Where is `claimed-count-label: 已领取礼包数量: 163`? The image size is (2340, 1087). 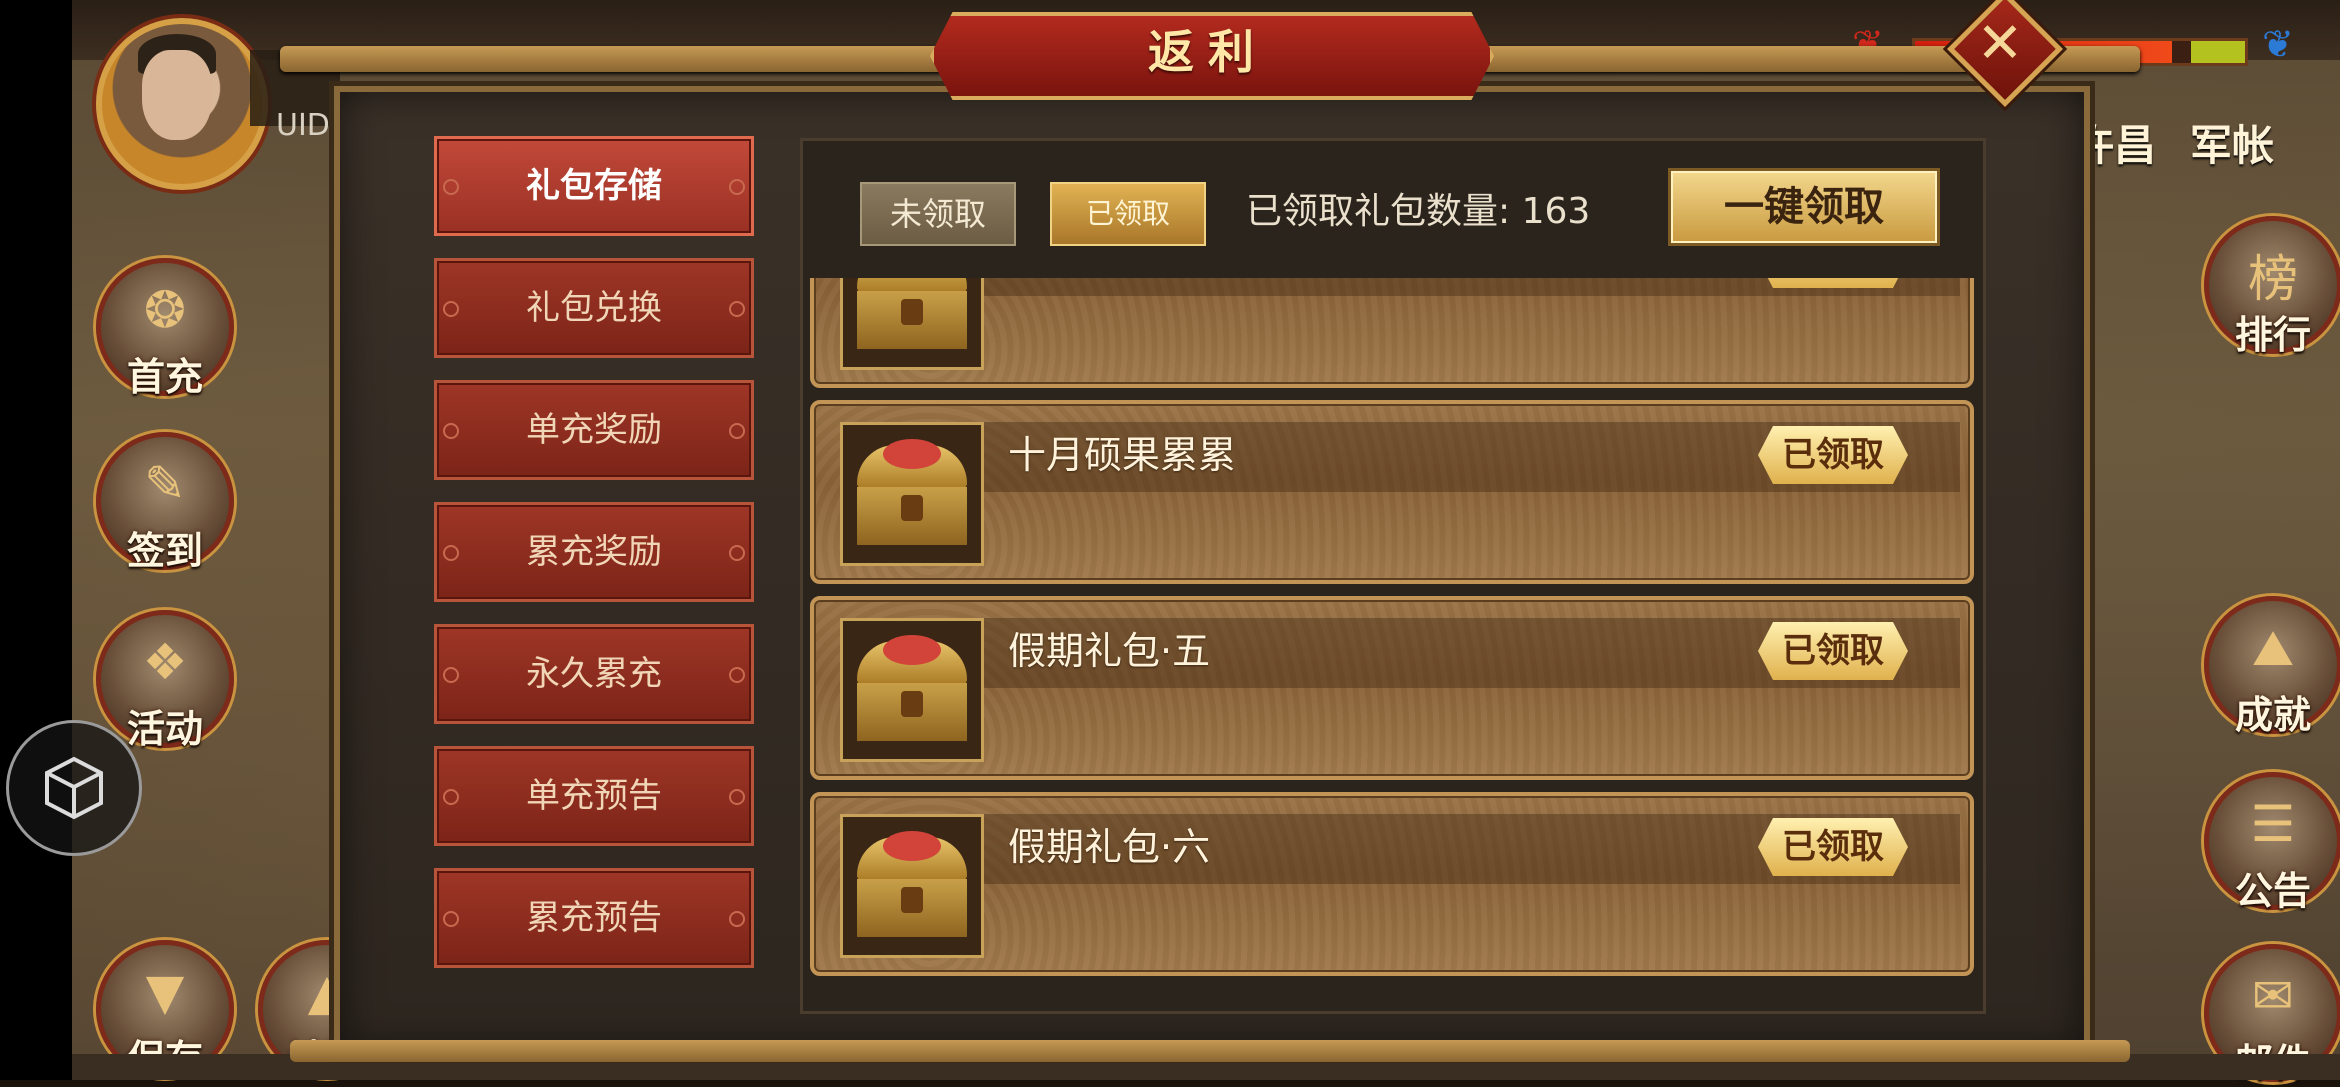 claimed-count-label: 已领取礼包数量: 163 is located at coordinates (1418, 211).